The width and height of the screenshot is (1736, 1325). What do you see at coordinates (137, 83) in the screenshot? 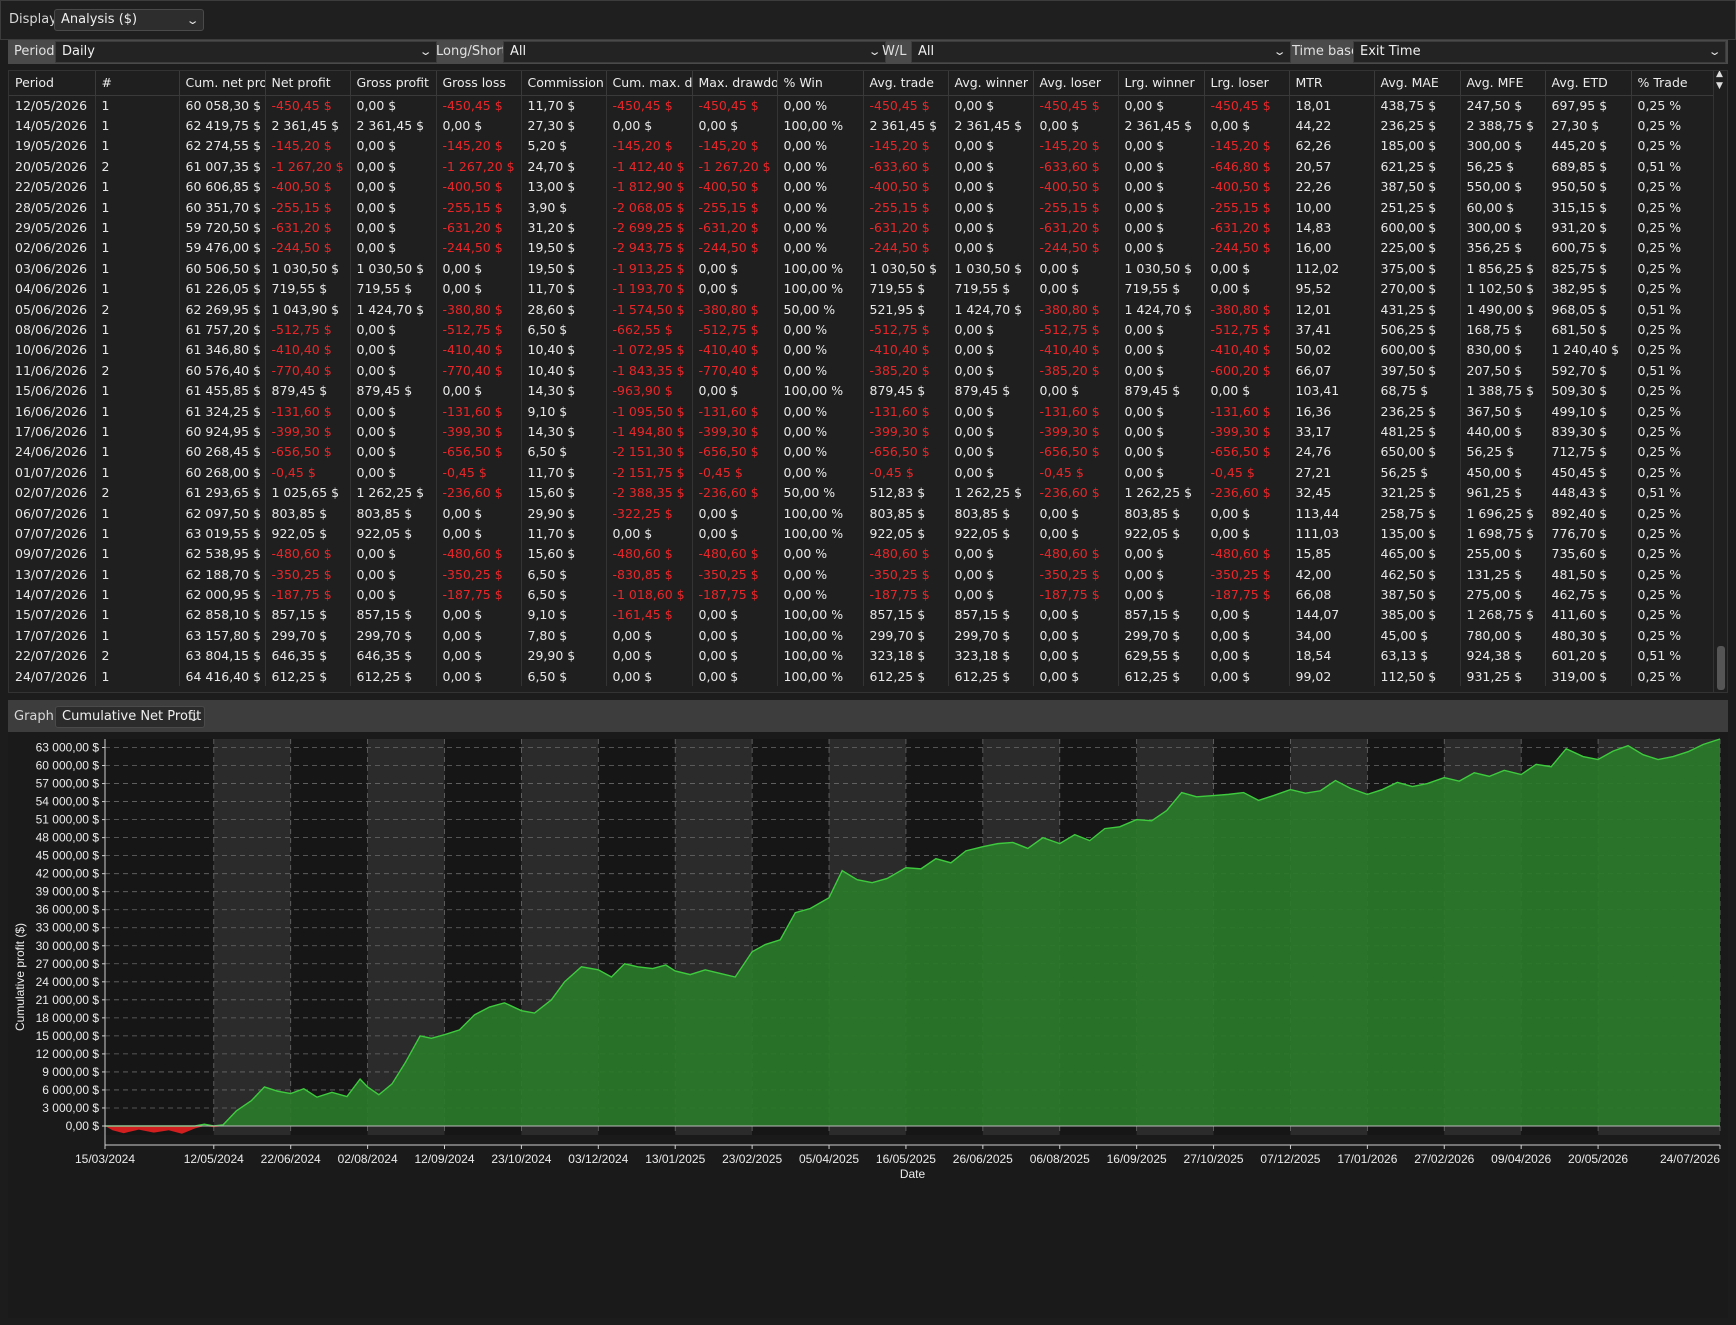
I see `column-header: #` at bounding box center [137, 83].